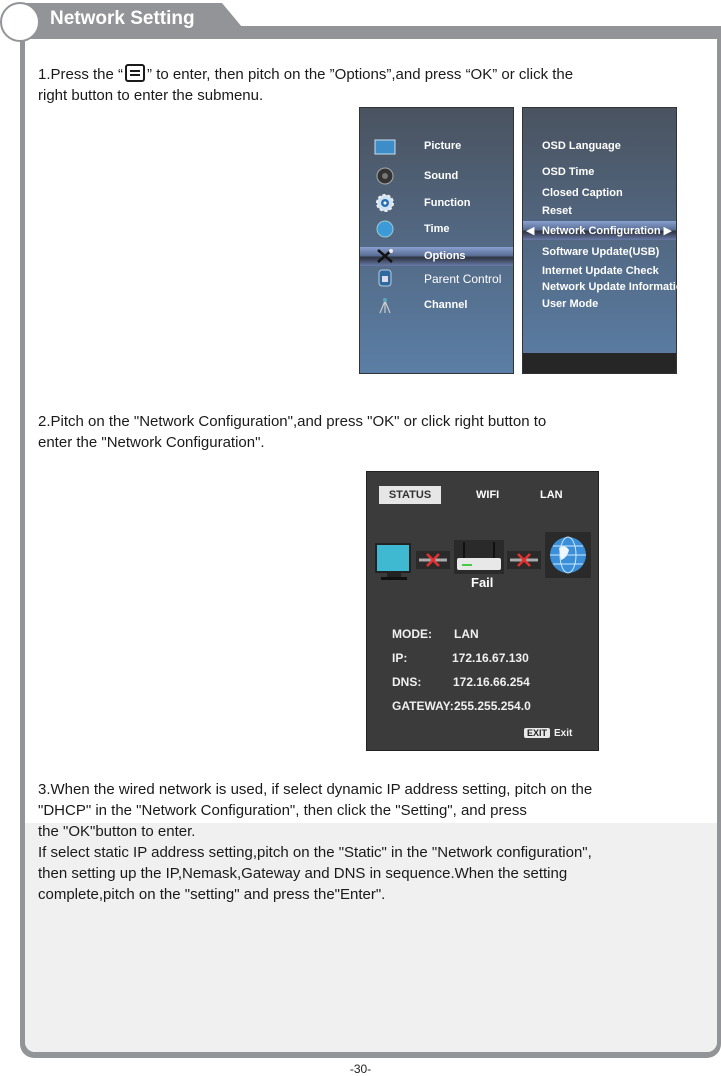 The image size is (721, 1076). I want to click on step2-line2: enter the "Network Configuration"., so click(151, 442).